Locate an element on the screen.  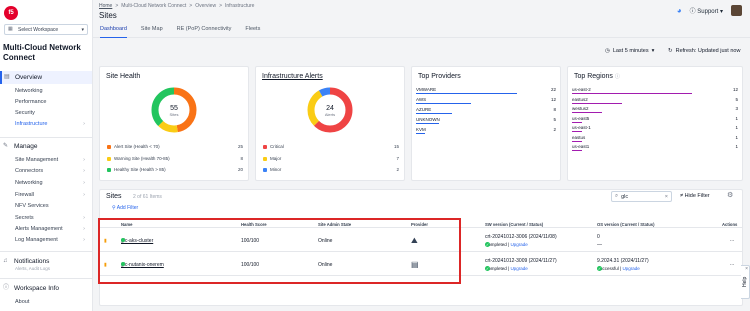
workspace-select: ▦ Select Workspace ▾ is located at coordinates (46, 29).